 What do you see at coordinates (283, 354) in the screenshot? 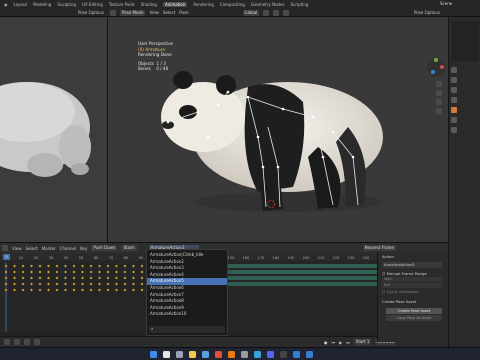
I see `terminal-icon` at bounding box center [283, 354].